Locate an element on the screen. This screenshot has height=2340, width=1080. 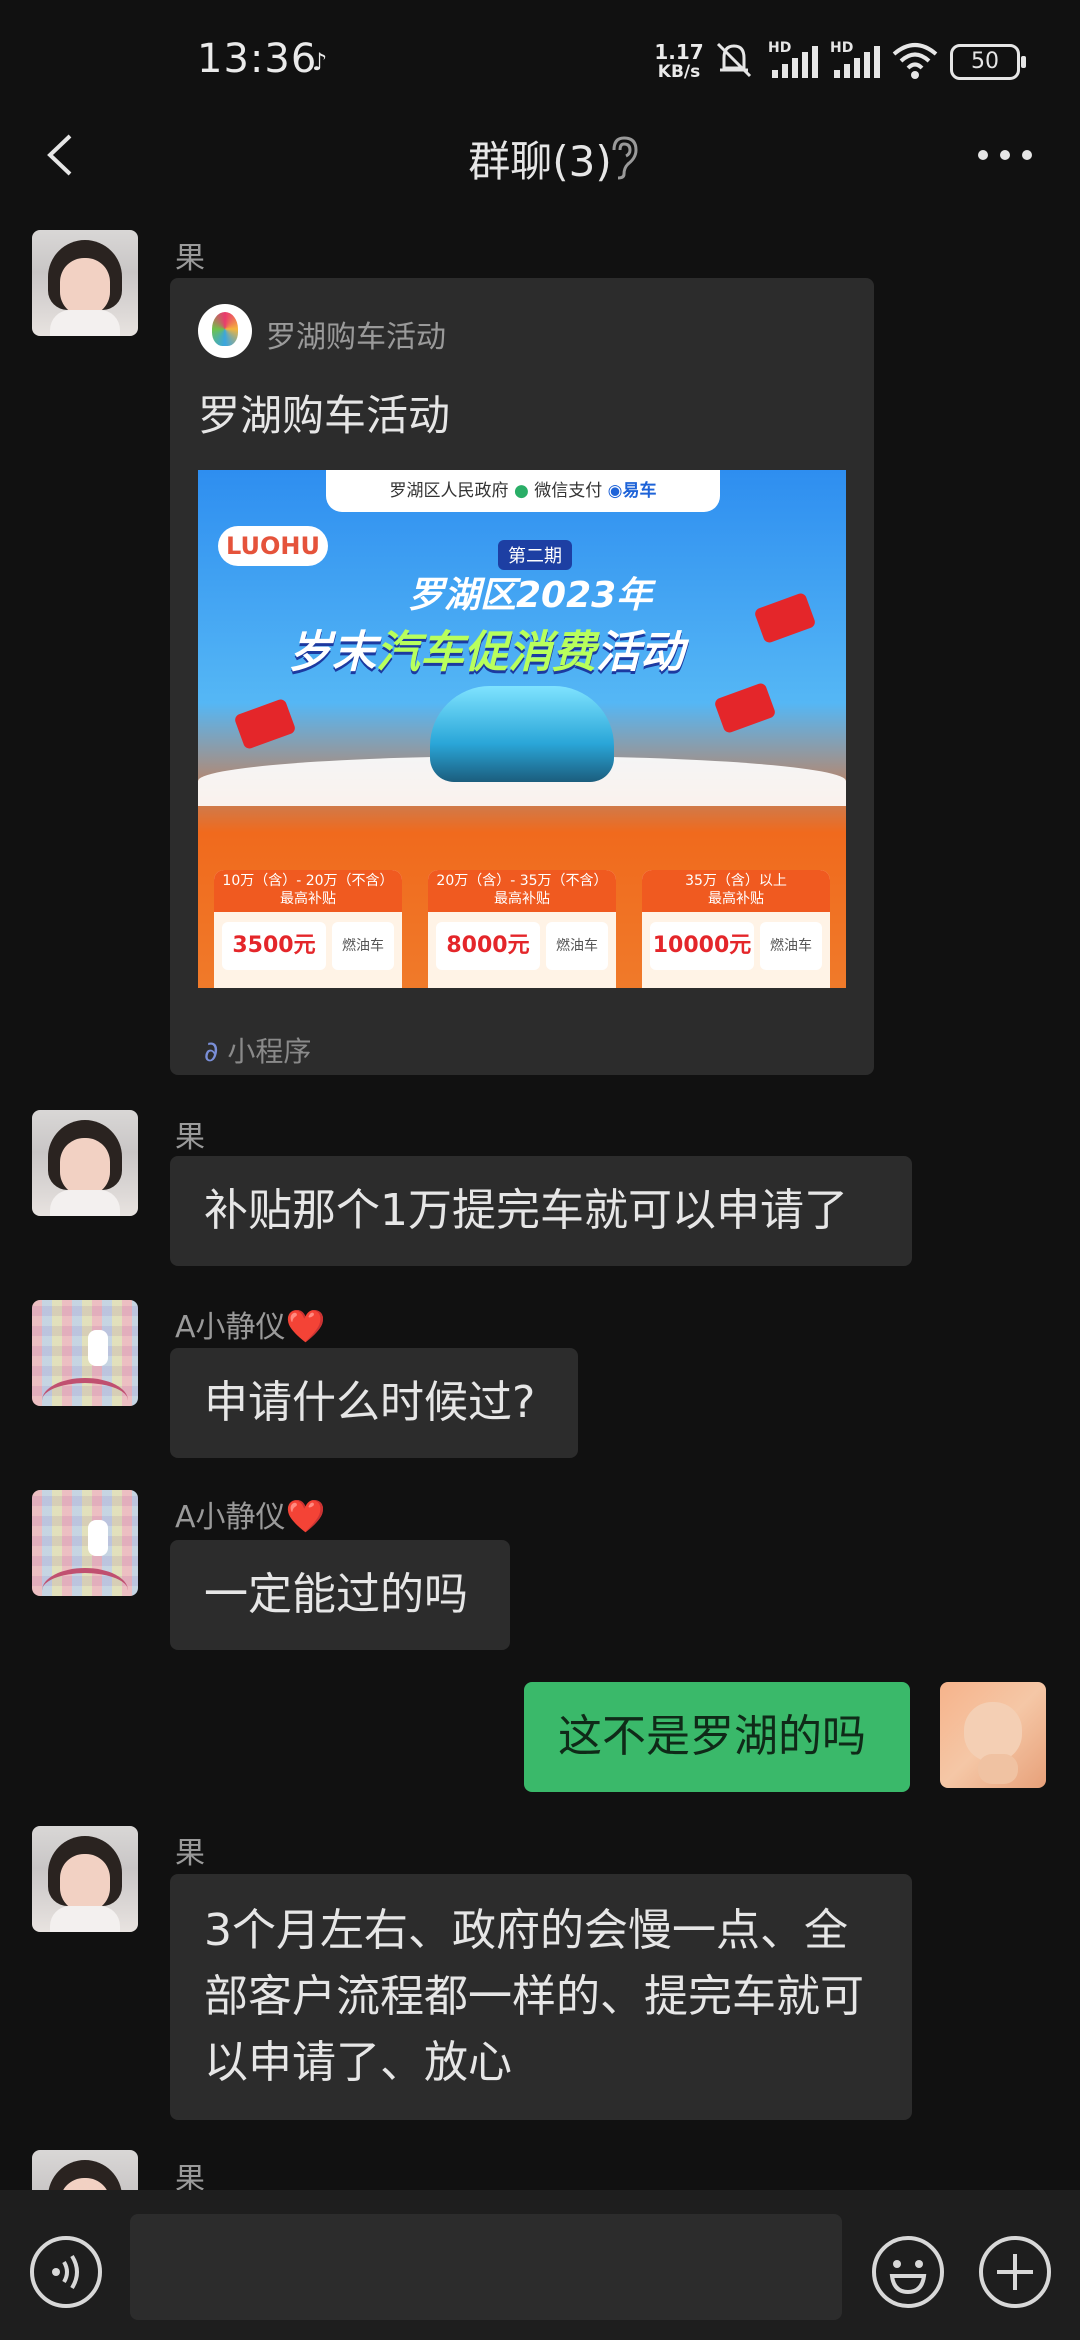
poster-headline-1: 罗湖区2023年 is located at coordinates (530, 595).